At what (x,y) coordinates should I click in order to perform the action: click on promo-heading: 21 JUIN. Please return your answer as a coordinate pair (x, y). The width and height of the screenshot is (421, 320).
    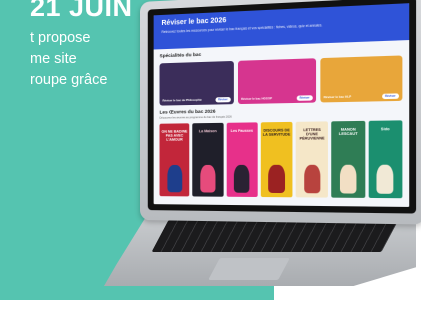
    Looking at the image, I should click on (81, 11).